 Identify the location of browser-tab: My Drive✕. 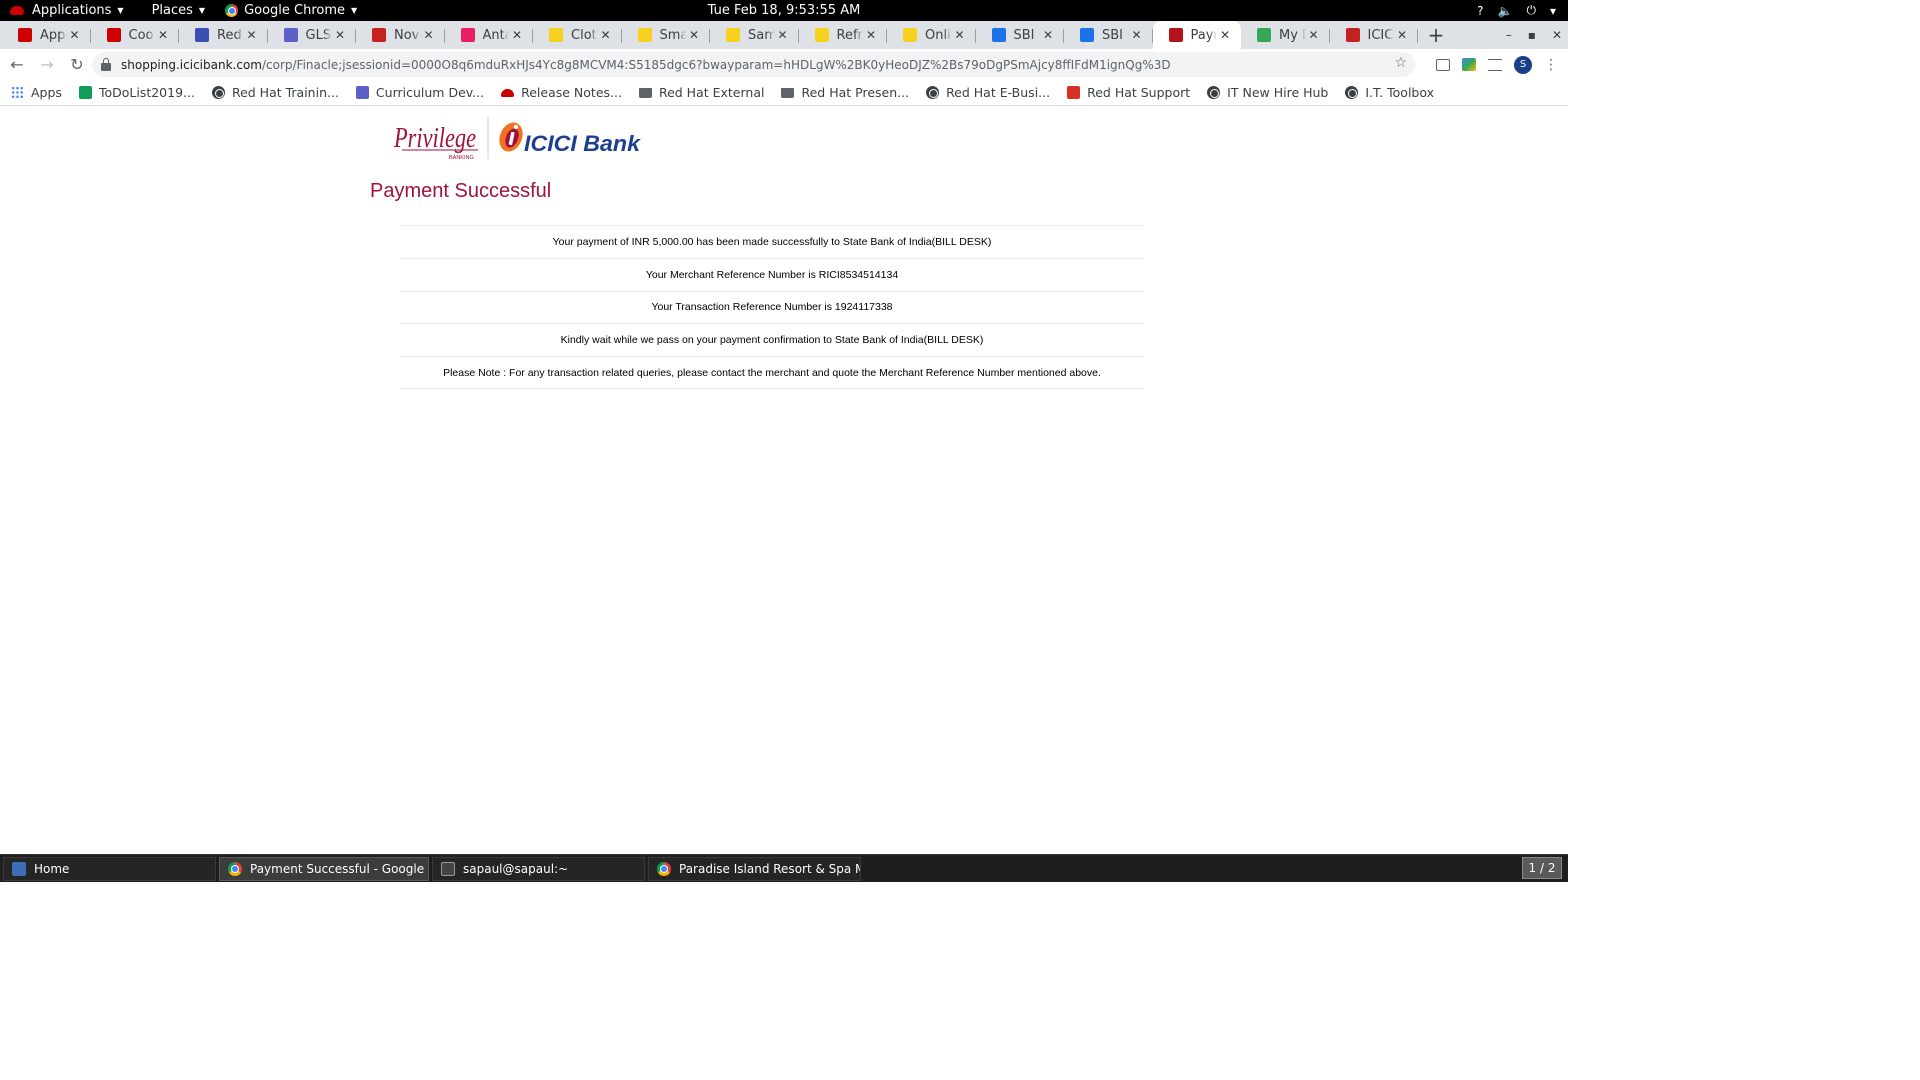
(1285, 35).